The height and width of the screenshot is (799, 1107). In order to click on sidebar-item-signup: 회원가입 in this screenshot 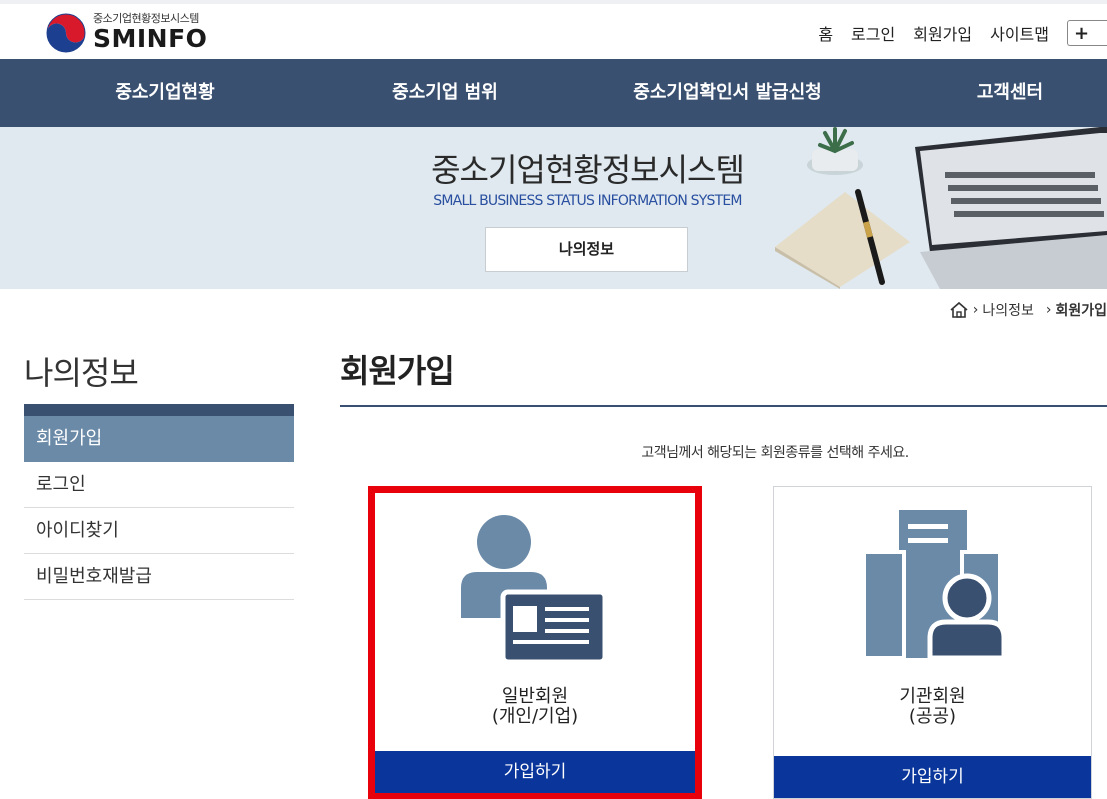, I will do `click(159, 439)`.